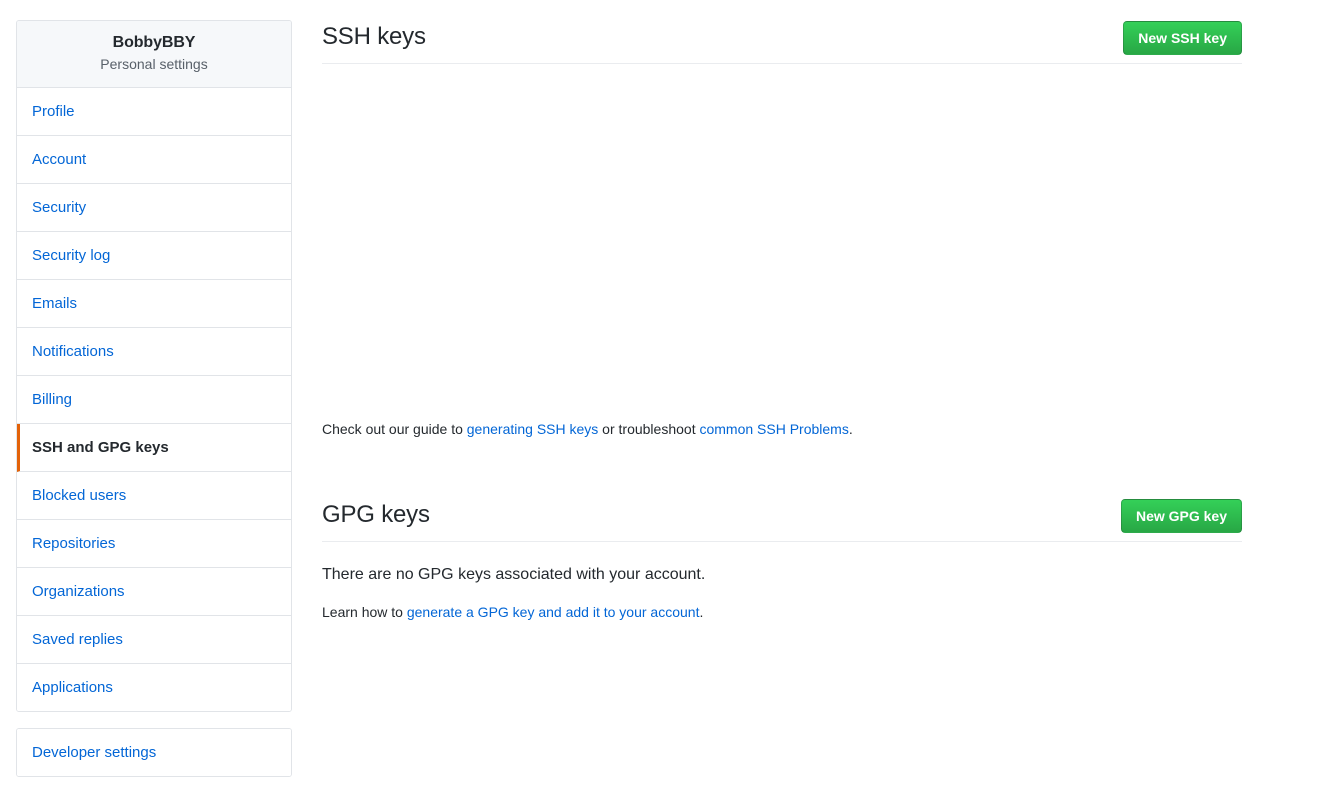 This screenshot has width=1342, height=812. Describe the element at coordinates (773, 429) in the screenshot. I see `common-ssh-problems-link: common SSH Problems` at that location.